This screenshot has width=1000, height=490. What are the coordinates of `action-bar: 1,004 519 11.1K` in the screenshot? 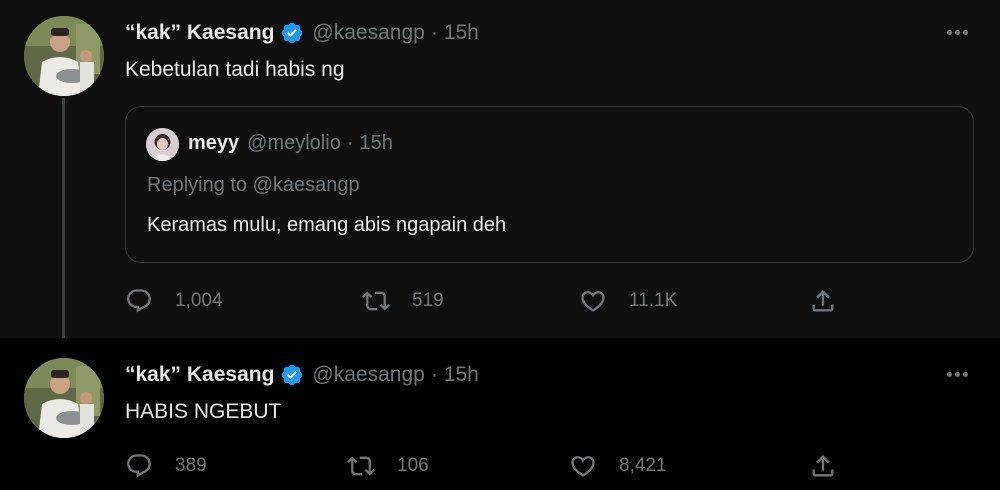 It's located at (485, 301).